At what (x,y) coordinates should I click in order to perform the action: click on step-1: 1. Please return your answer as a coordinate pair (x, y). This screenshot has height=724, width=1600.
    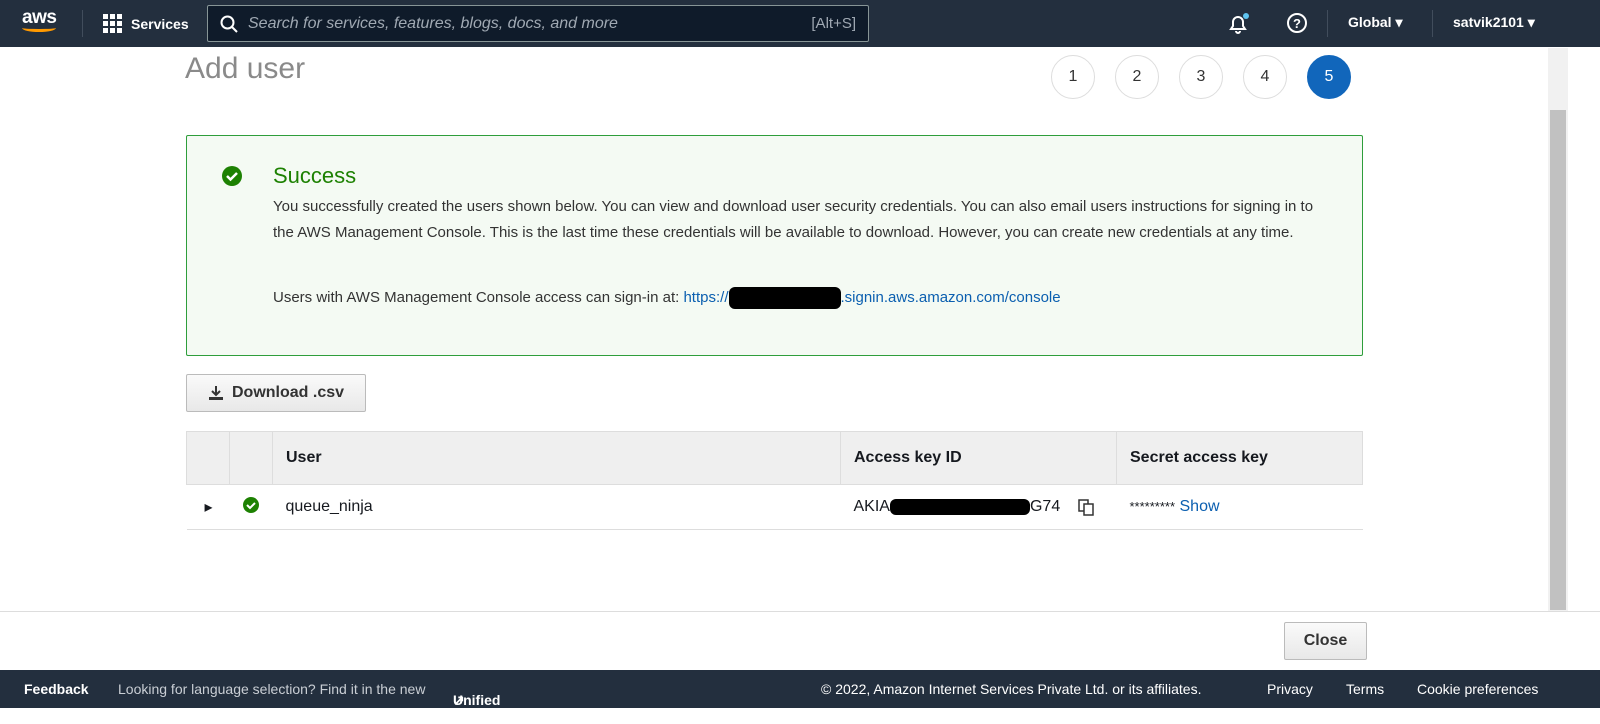
    Looking at the image, I should click on (1073, 77).